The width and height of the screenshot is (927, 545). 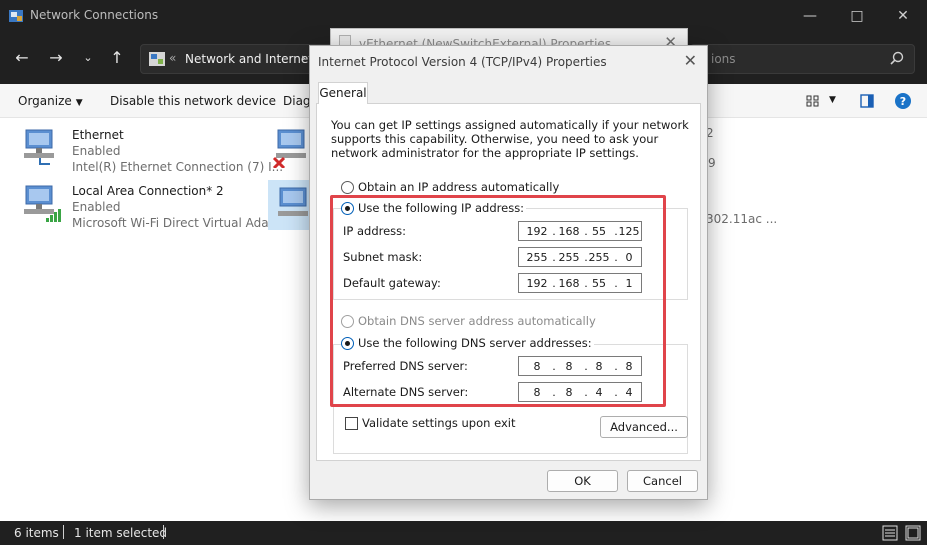 What do you see at coordinates (802, 59) in the screenshot?
I see `search-box: ions` at bounding box center [802, 59].